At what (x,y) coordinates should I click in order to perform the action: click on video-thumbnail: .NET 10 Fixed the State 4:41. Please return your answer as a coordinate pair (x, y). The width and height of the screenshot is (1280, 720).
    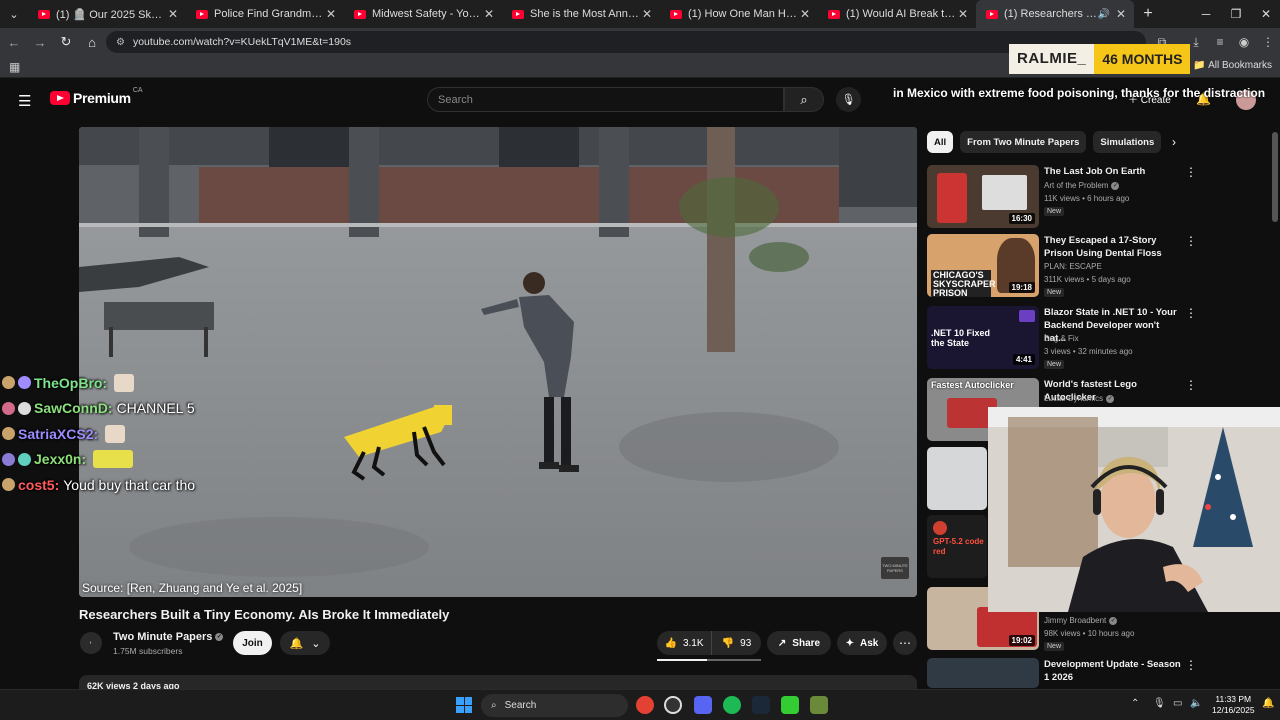
    Looking at the image, I should click on (983, 337).